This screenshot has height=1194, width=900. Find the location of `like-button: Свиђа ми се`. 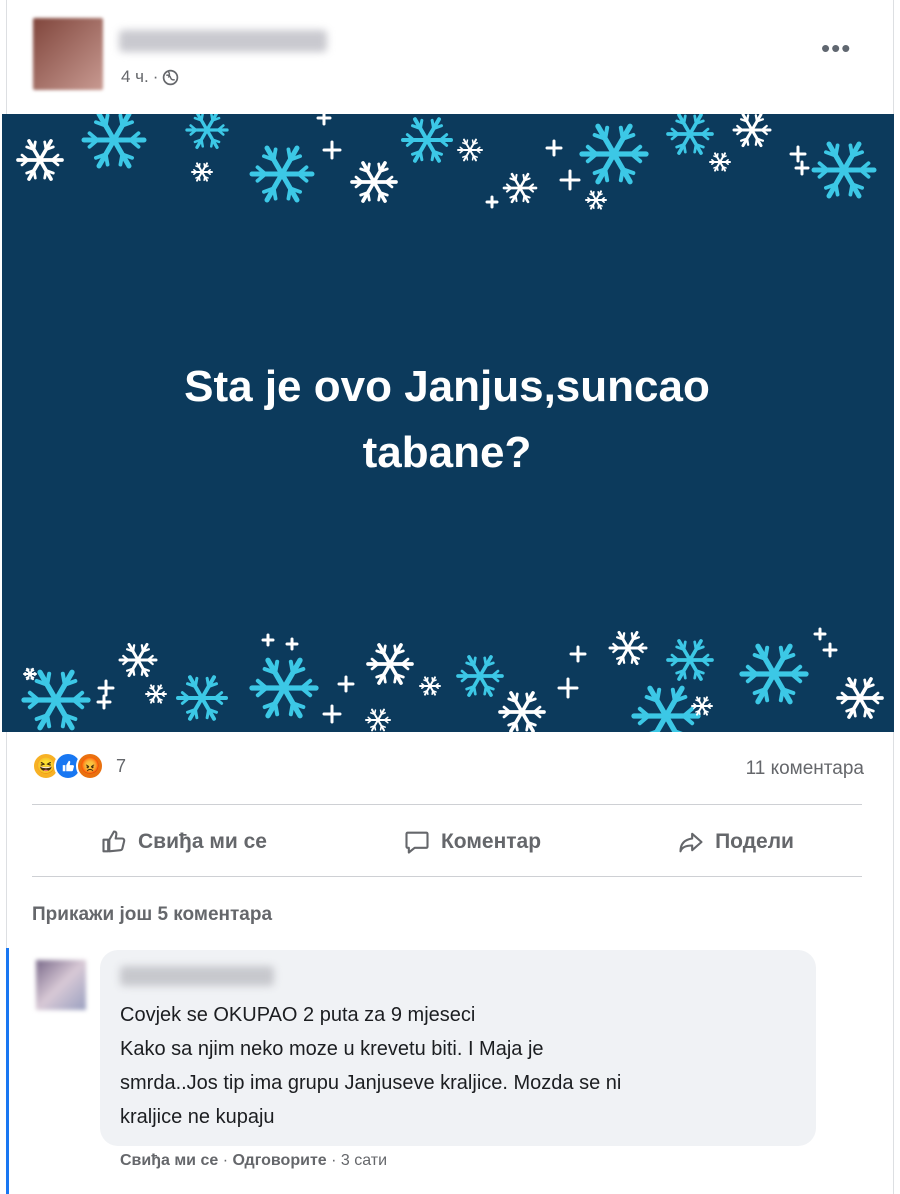

like-button: Свиђа ми се is located at coordinates (183, 842).